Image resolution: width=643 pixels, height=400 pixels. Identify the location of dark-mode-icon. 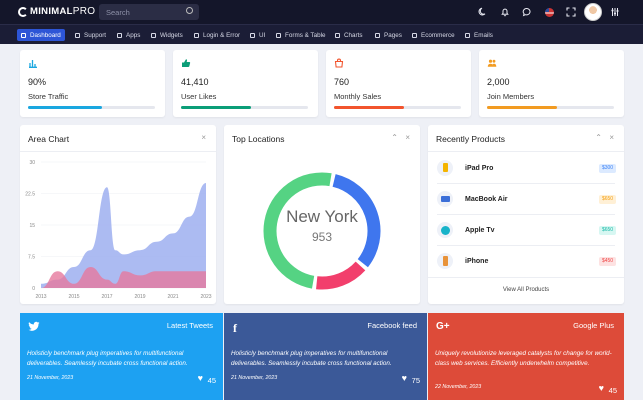
(483, 12).